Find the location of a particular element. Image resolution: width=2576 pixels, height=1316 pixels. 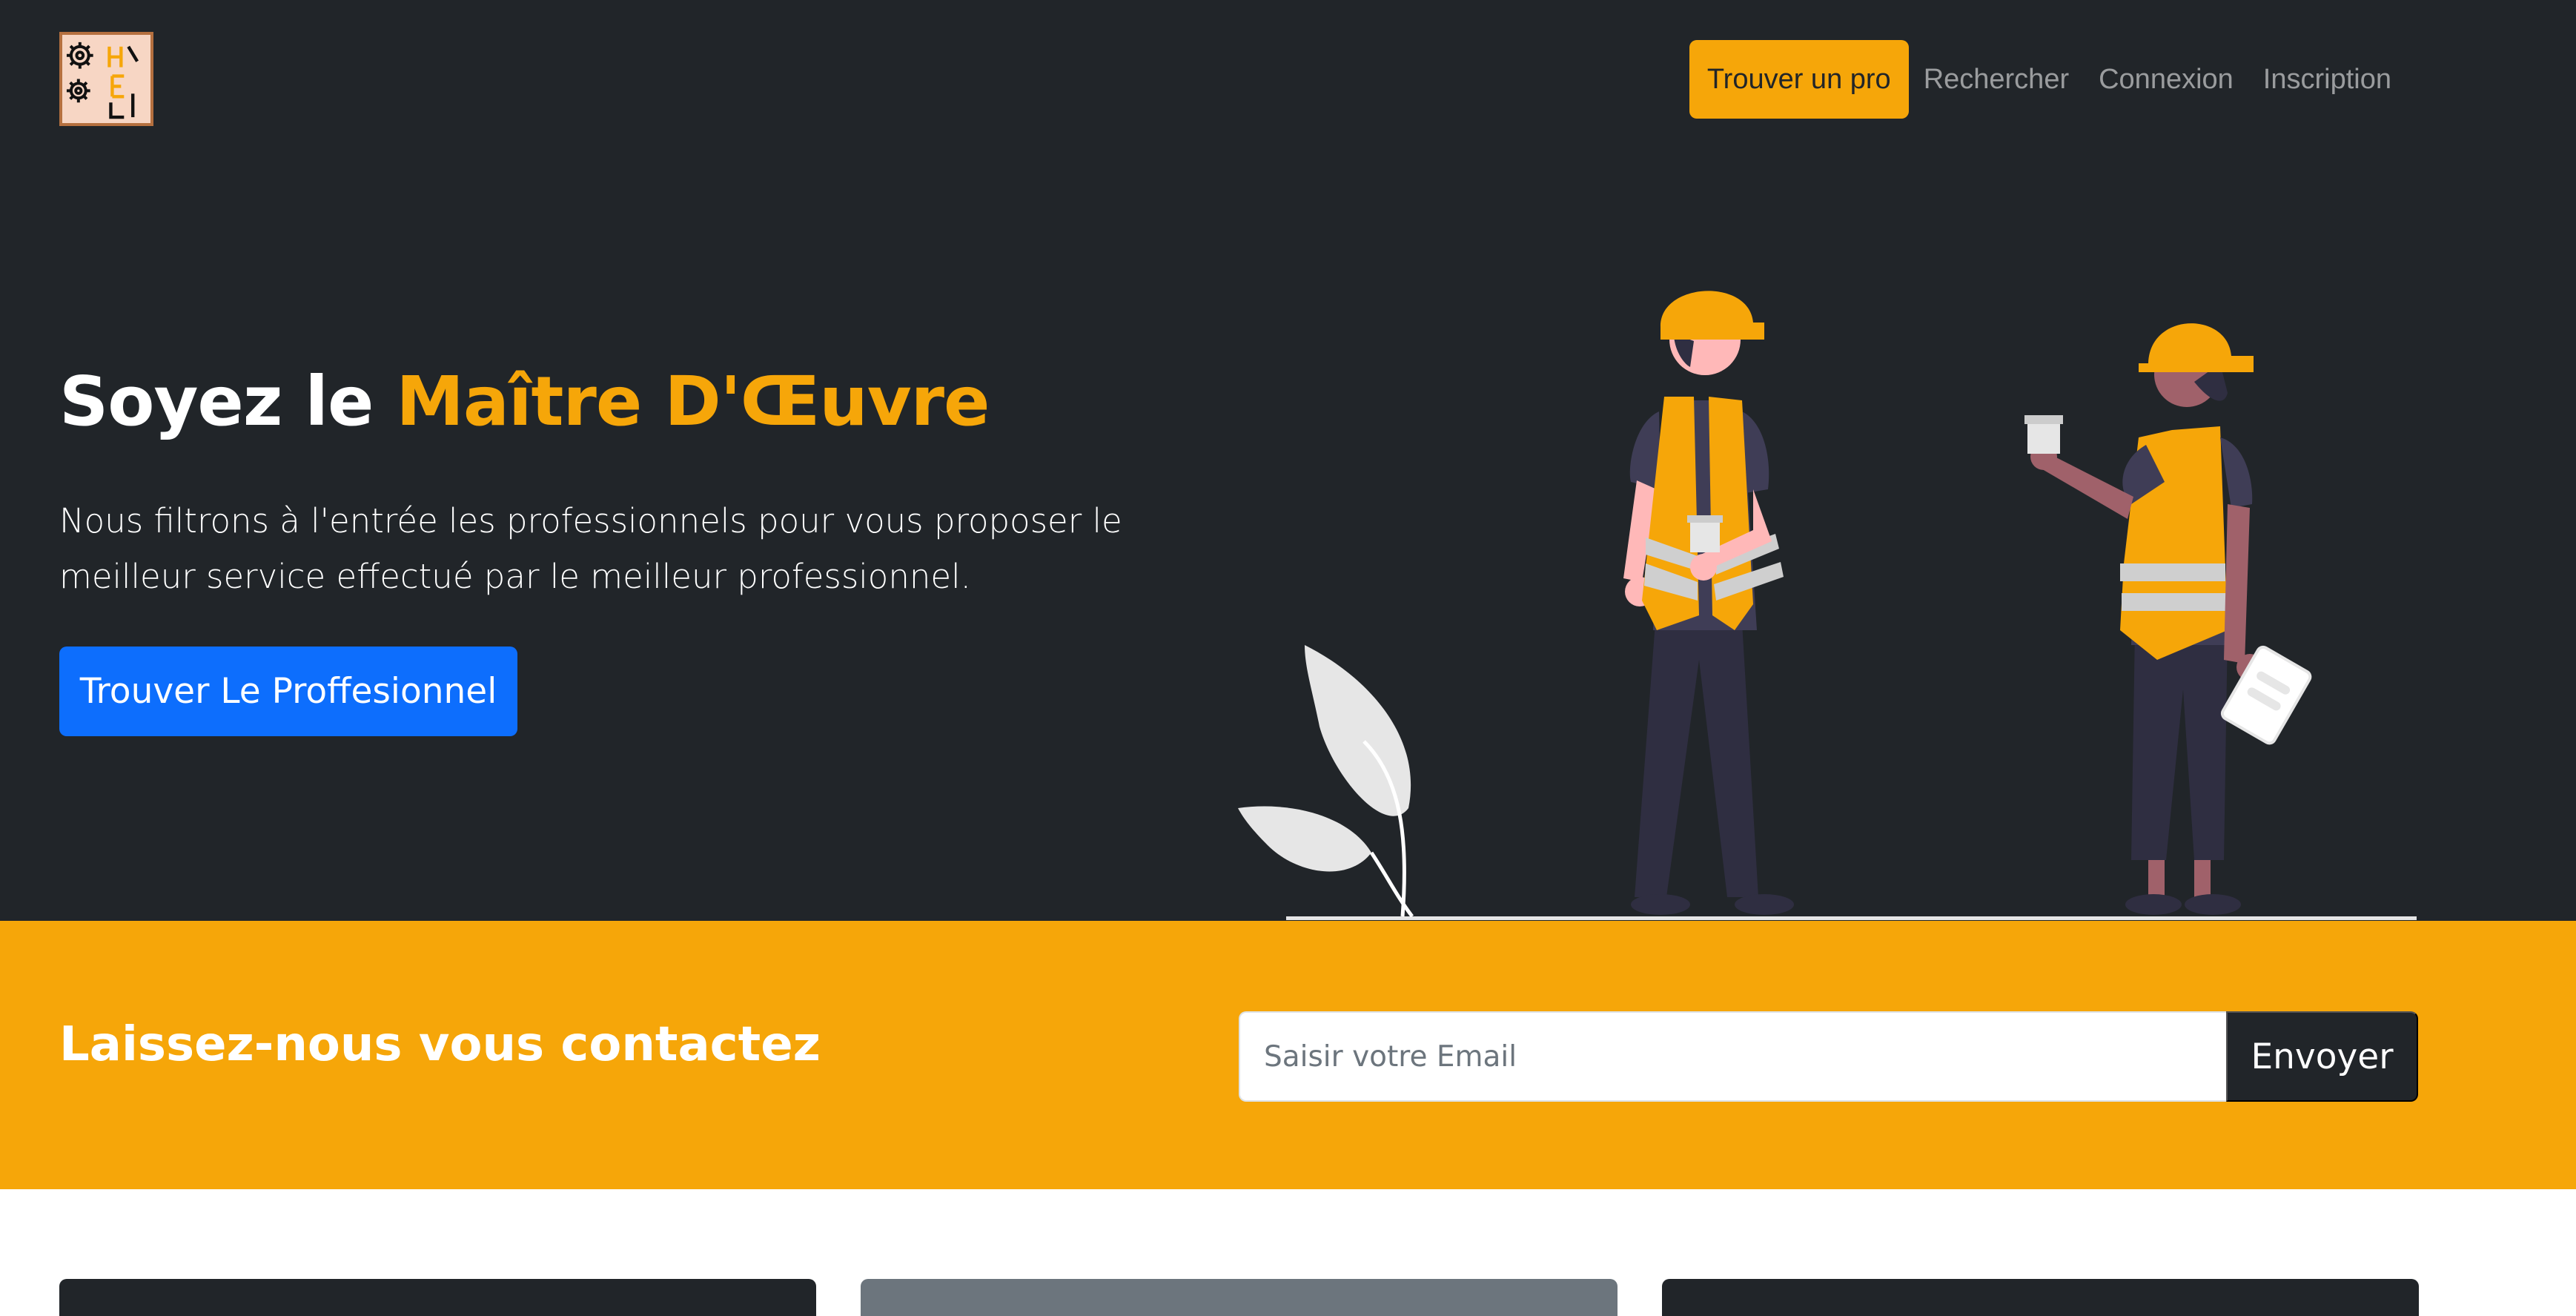

email-input is located at coordinates (1732, 1056).